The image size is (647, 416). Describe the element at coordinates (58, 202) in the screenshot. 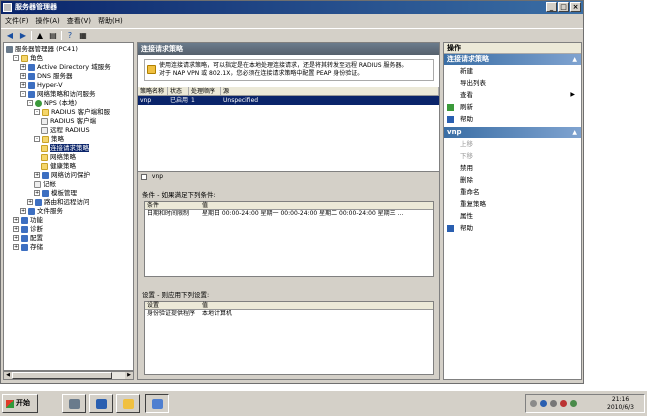

I see `tree-item: + 路由和远程访问` at that location.